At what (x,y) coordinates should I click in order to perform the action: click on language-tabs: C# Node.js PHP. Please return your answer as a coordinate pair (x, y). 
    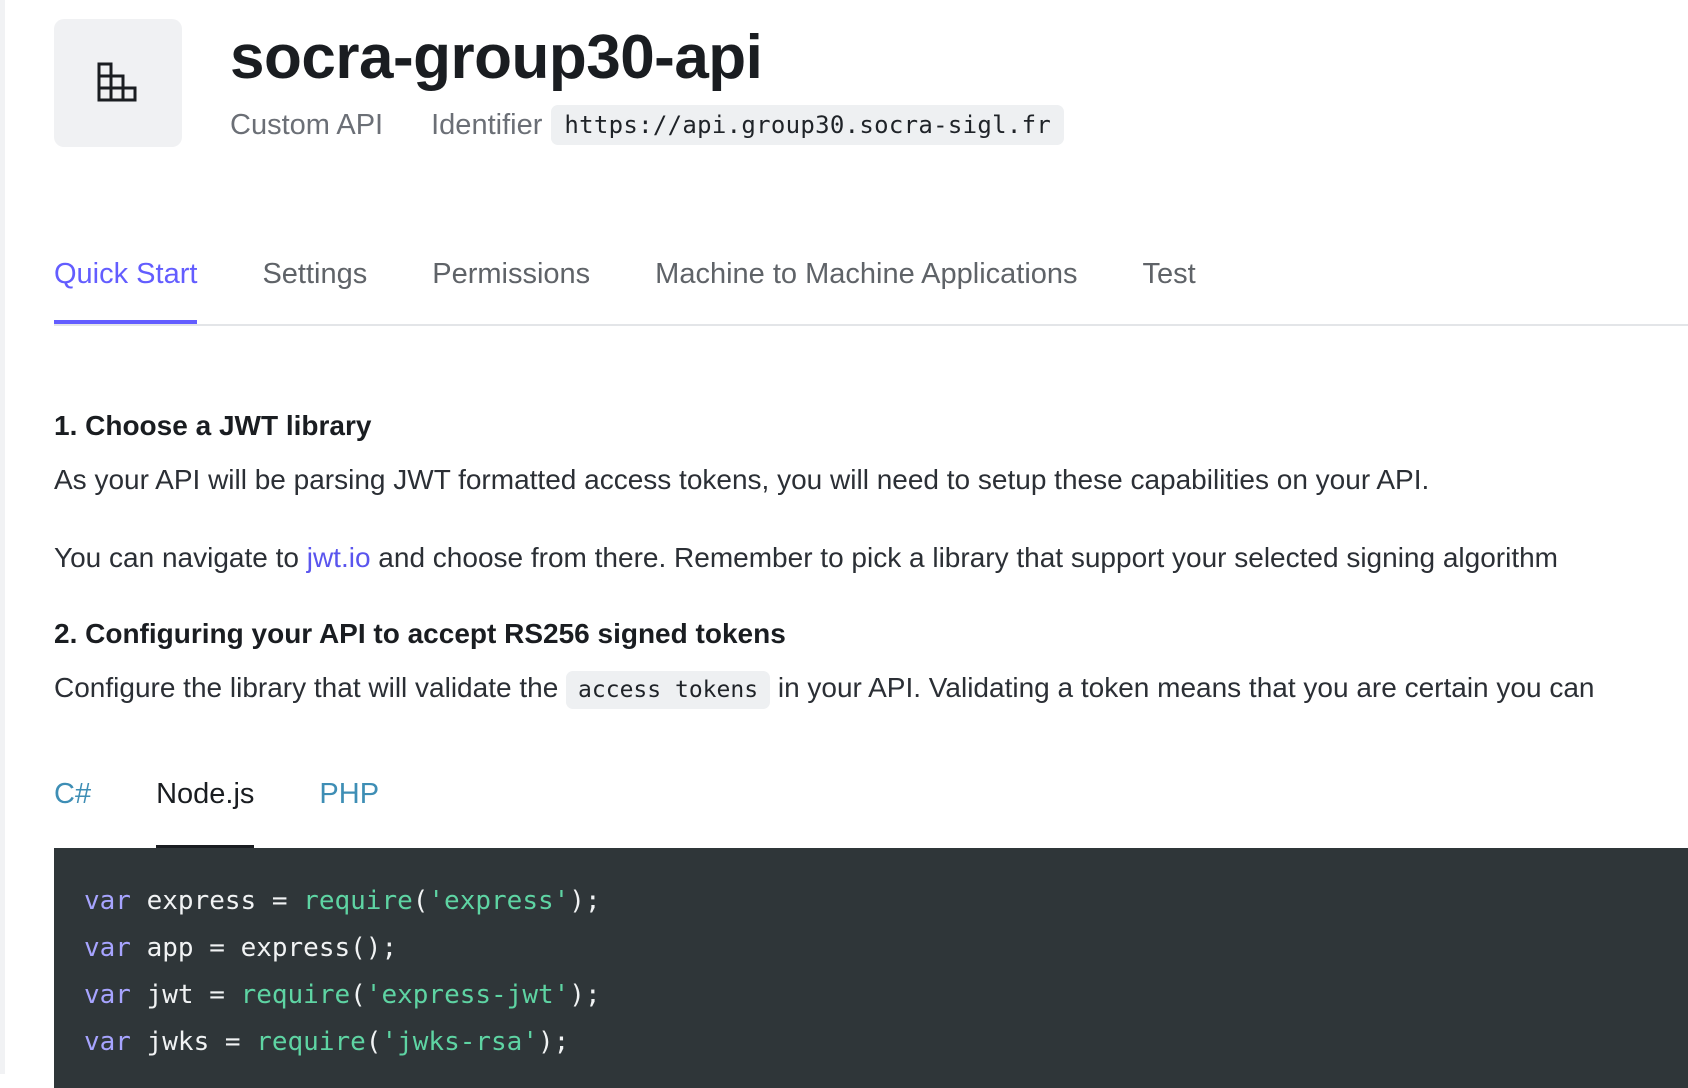
    Looking at the image, I should click on (249, 809).